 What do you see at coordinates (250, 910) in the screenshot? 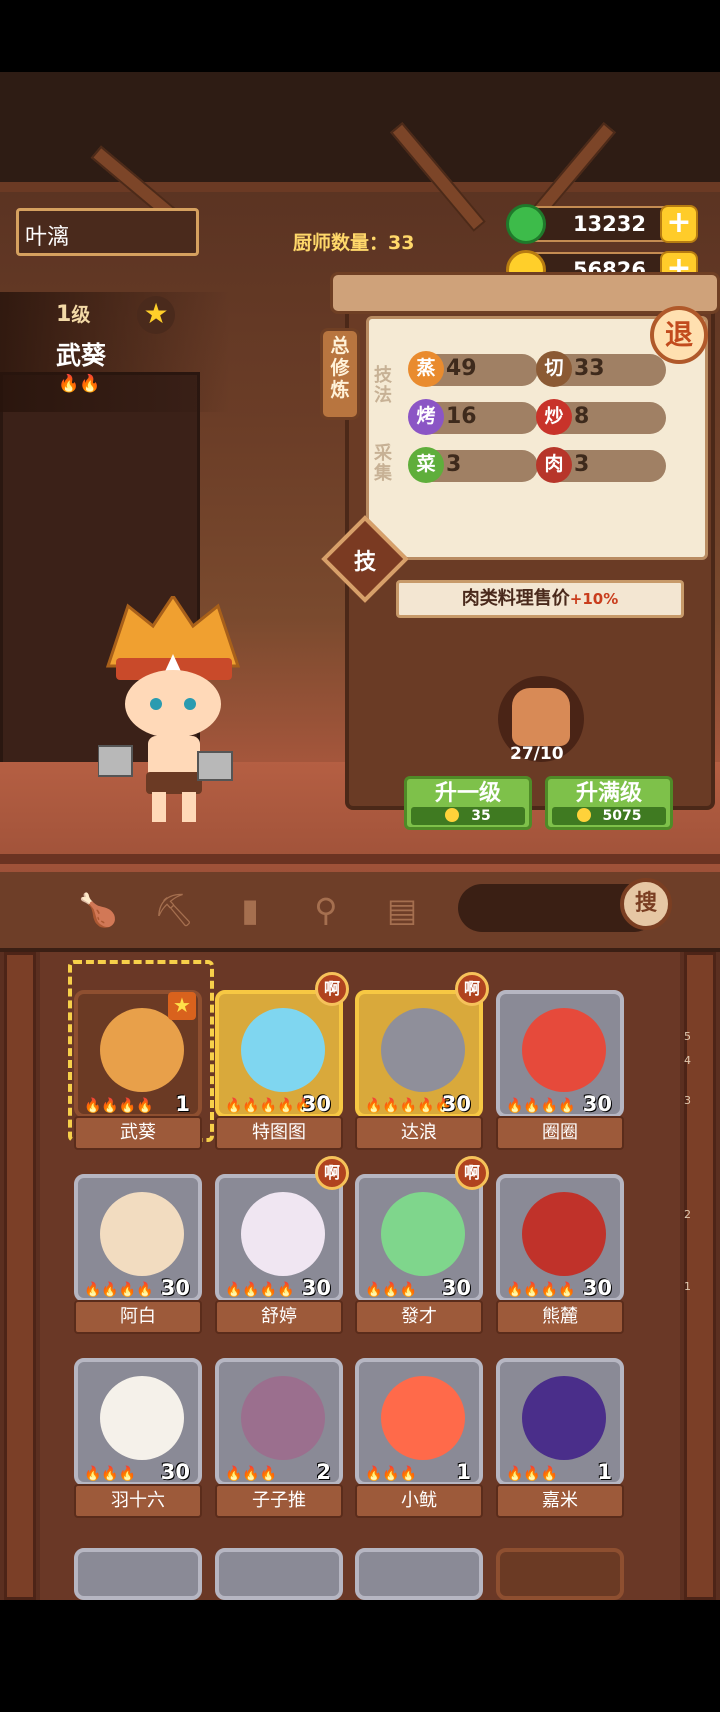
I see `jar-filter-icon: ▮` at bounding box center [250, 910].